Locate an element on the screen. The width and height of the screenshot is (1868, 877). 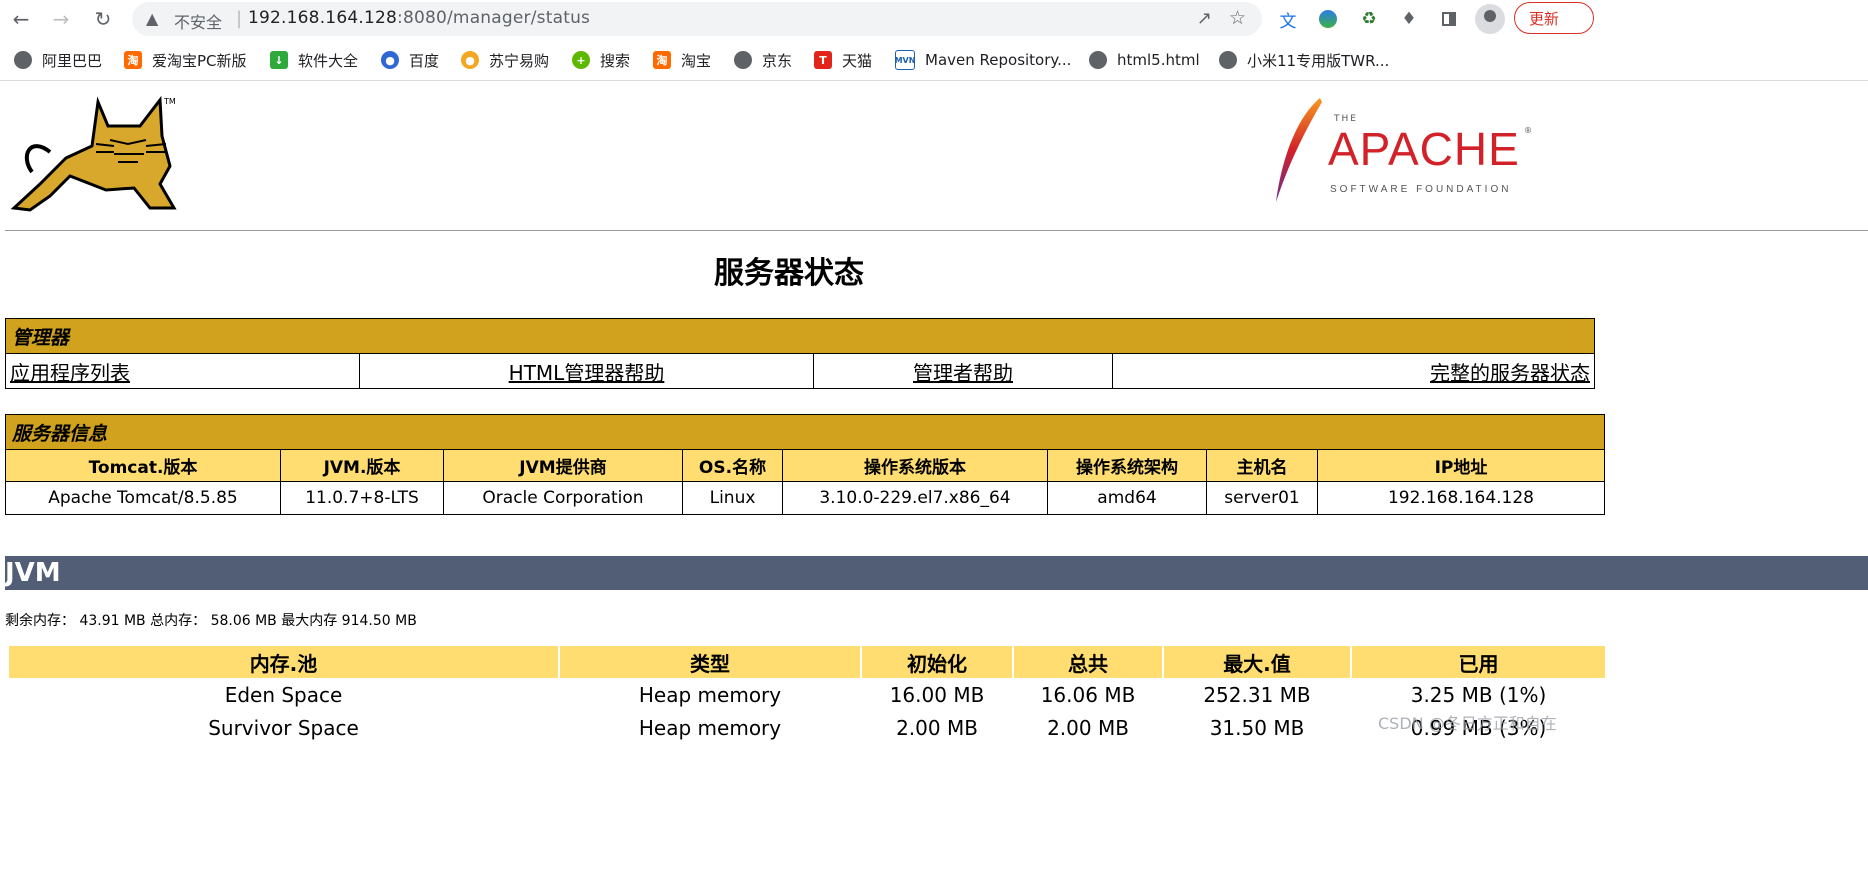
server-info-heading: 服务器信息 is located at coordinates (805, 432).